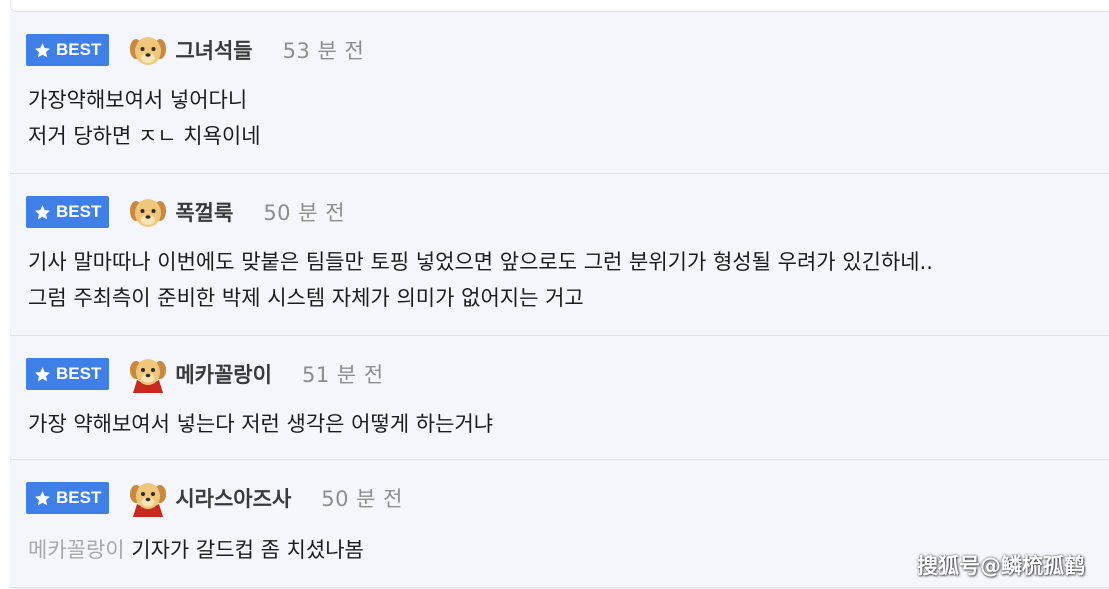 The image size is (1109, 589). I want to click on comment-text-line: 그럼 주최측이 준비한 박제 시스템 자체가 의미가 없어지는 거고, so click(306, 298).